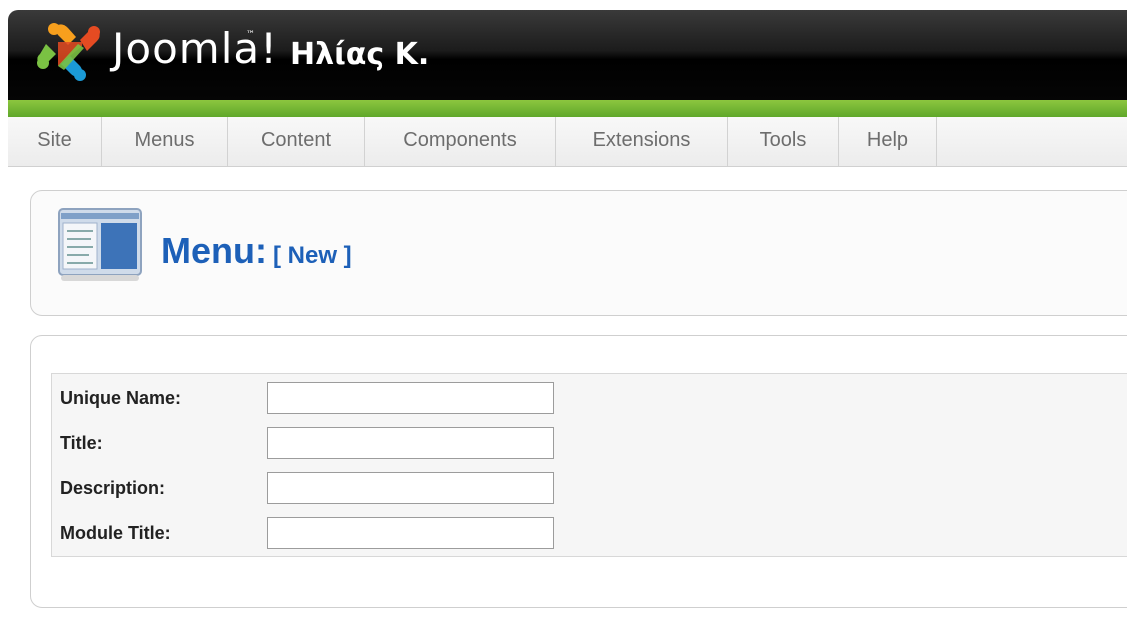  I want to click on header-accent-bar, so click(567, 108).